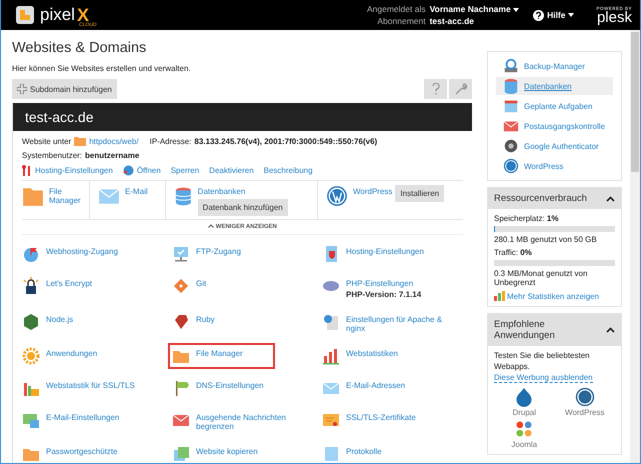  Describe the element at coordinates (402, 324) in the screenshot. I see `tool-link: Einstellungen für Apache & nginx` at that location.